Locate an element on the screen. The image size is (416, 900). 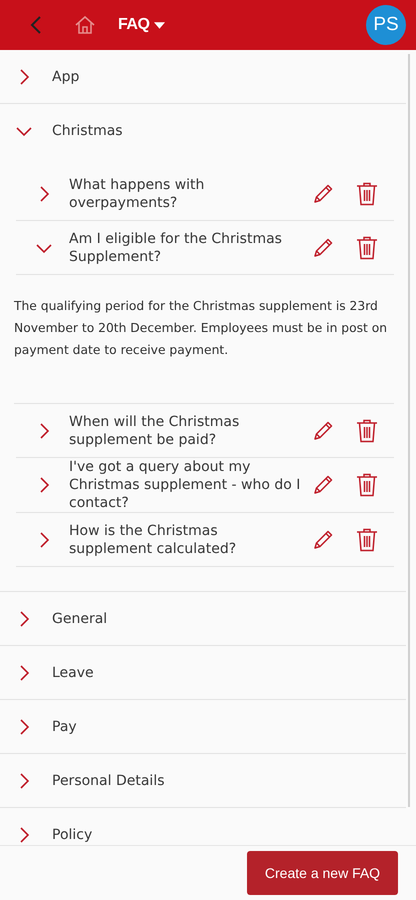
category-label: General is located at coordinates (80, 618).